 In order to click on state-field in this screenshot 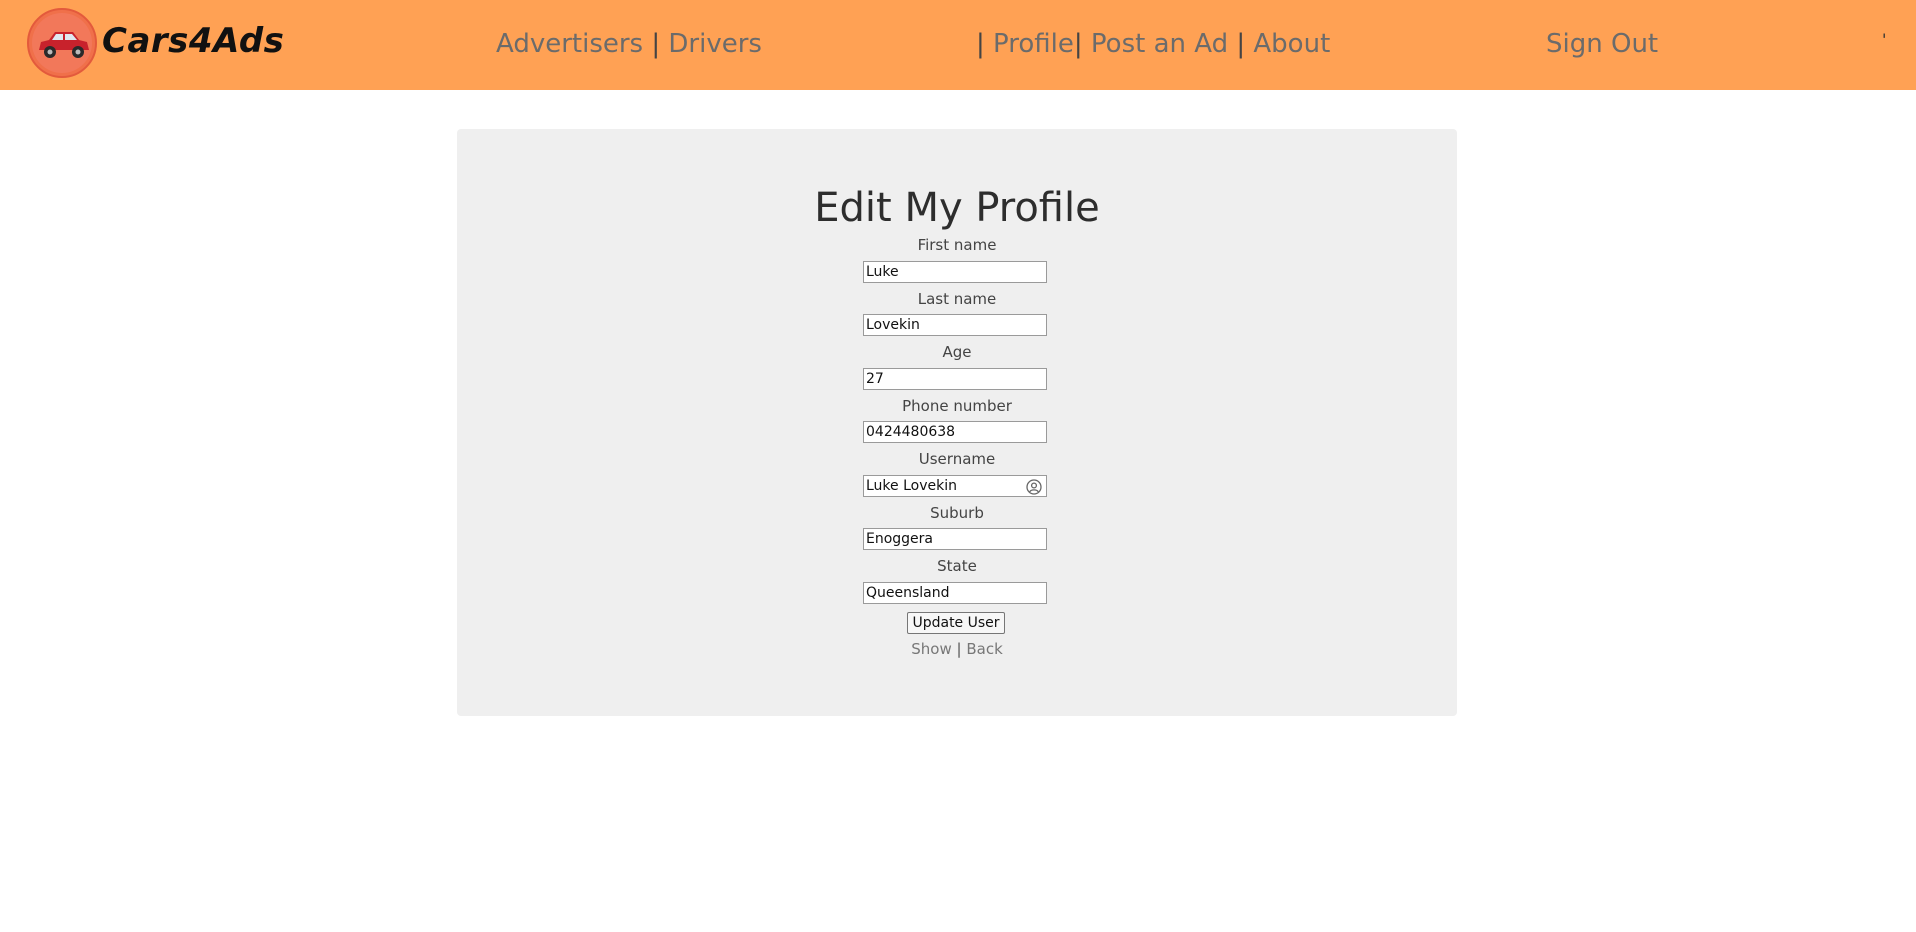, I will do `click(955, 593)`.